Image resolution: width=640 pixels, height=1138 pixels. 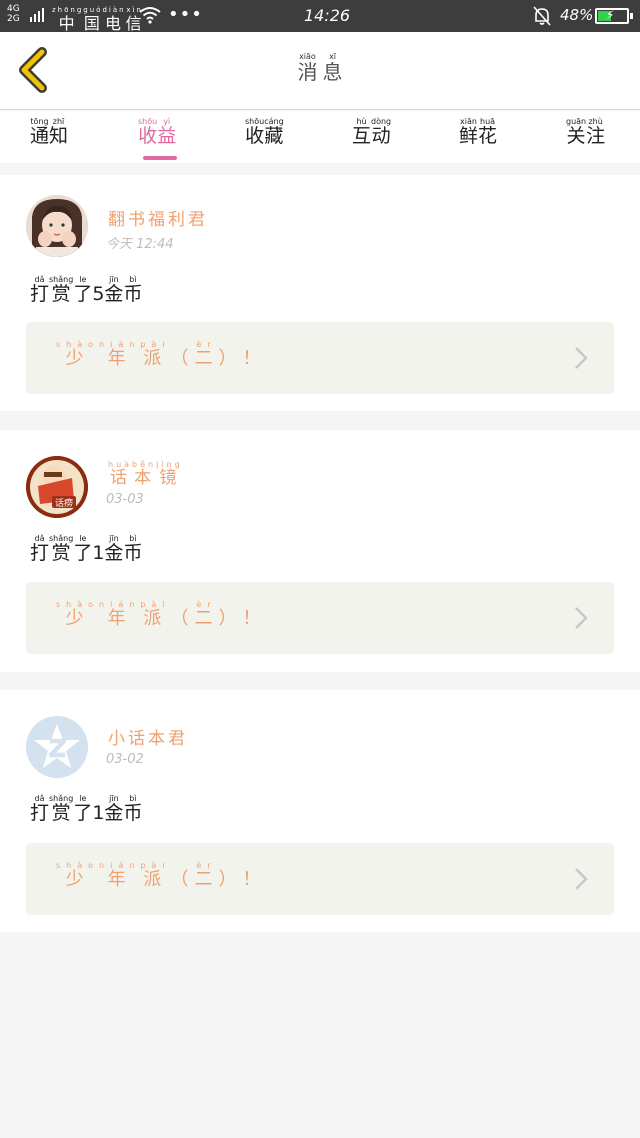 I want to click on default-avatar-icon, so click(x=57, y=747).